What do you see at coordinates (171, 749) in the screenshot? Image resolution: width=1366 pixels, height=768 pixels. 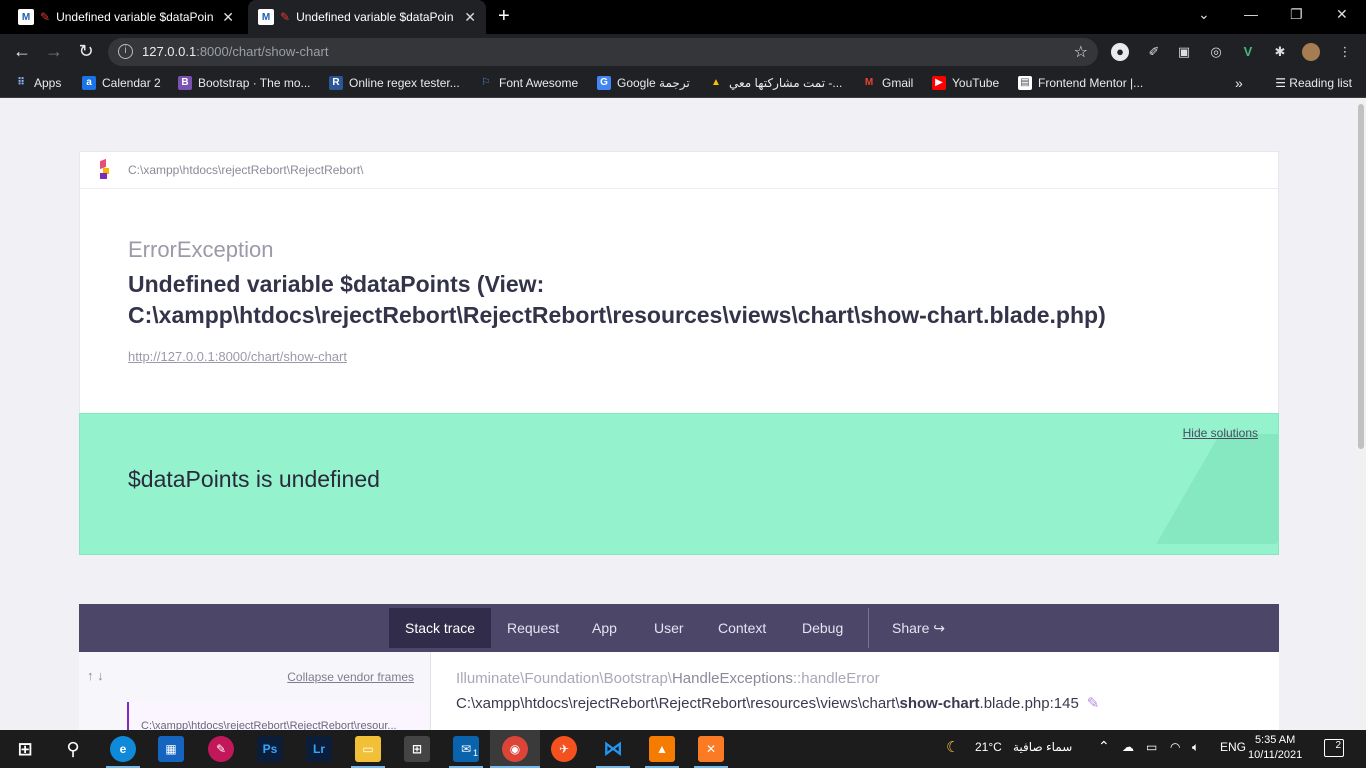 I see `calendar-app-icon: ▦` at bounding box center [171, 749].